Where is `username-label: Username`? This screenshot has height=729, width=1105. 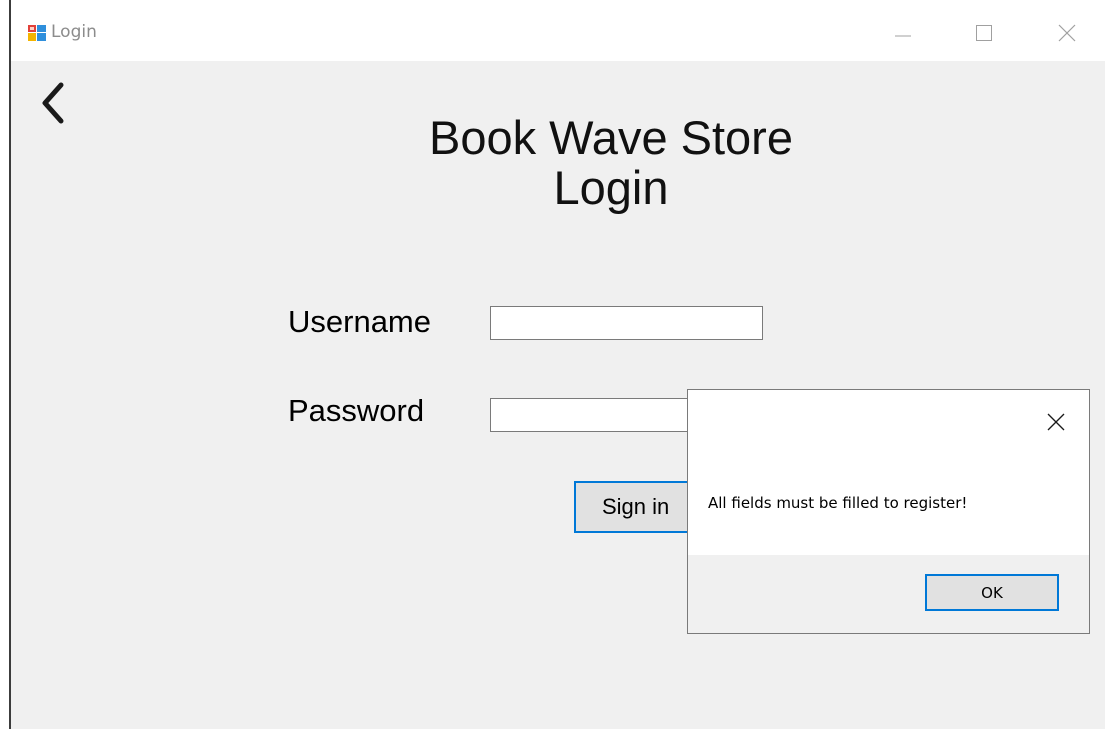 username-label: Username is located at coordinates (359, 321).